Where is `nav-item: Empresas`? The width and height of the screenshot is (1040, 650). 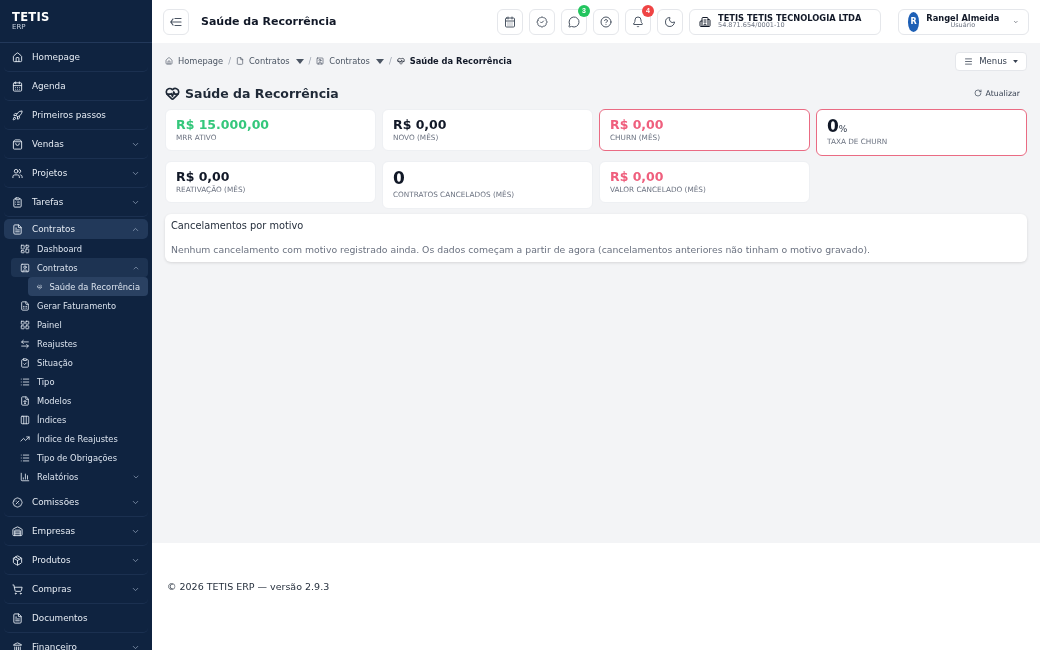 nav-item: Empresas is located at coordinates (76, 531).